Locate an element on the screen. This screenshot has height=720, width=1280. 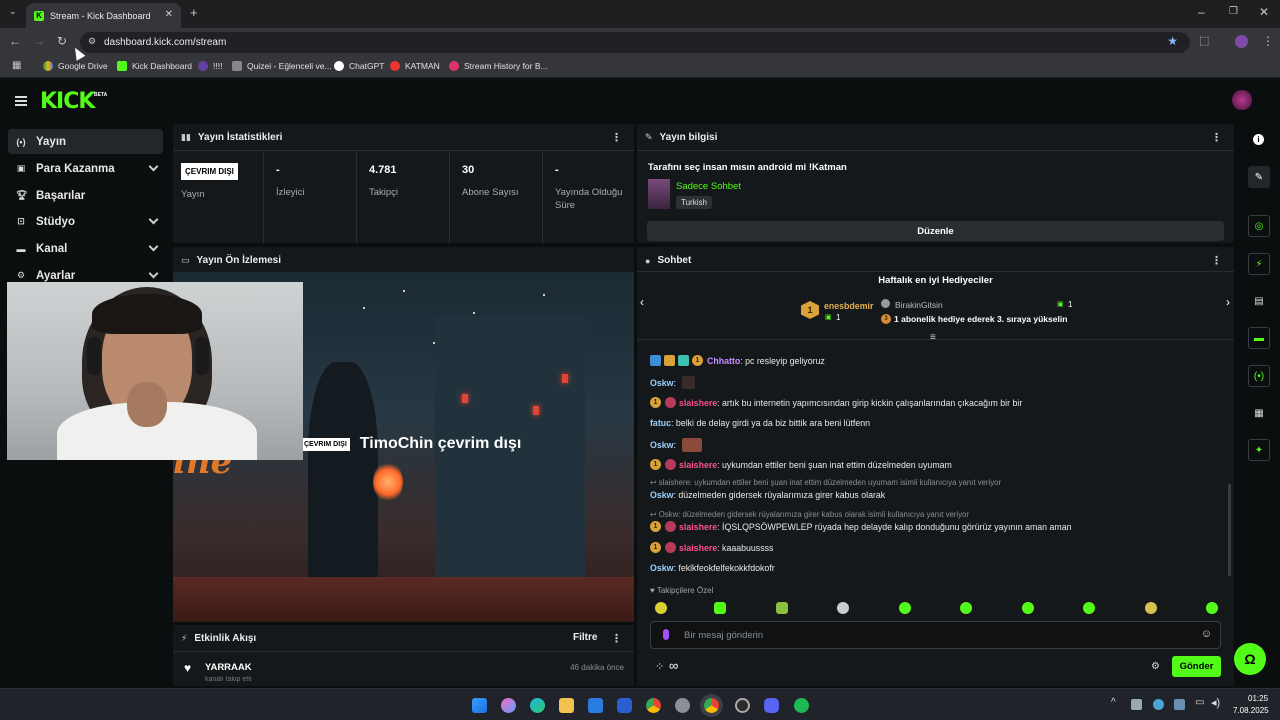
bookmark-star-icon: ★ is located at coordinates (1172, 41).